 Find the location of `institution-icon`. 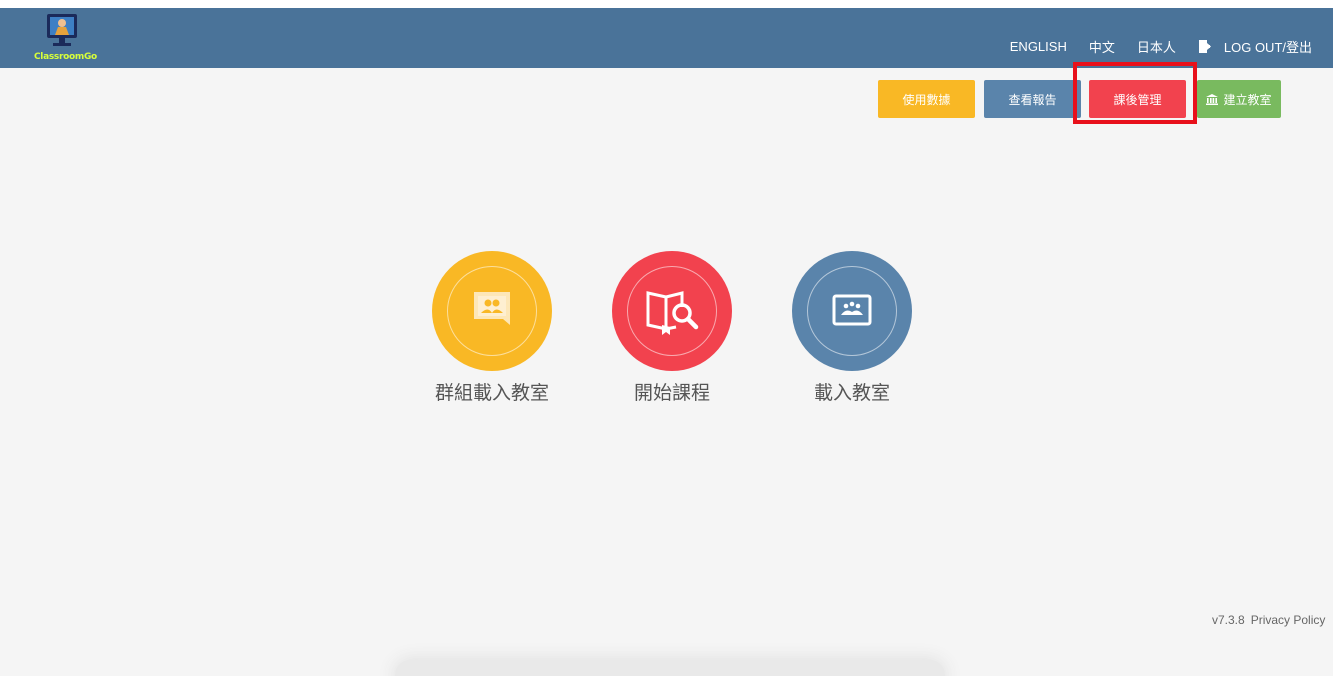

institution-icon is located at coordinates (1212, 99).